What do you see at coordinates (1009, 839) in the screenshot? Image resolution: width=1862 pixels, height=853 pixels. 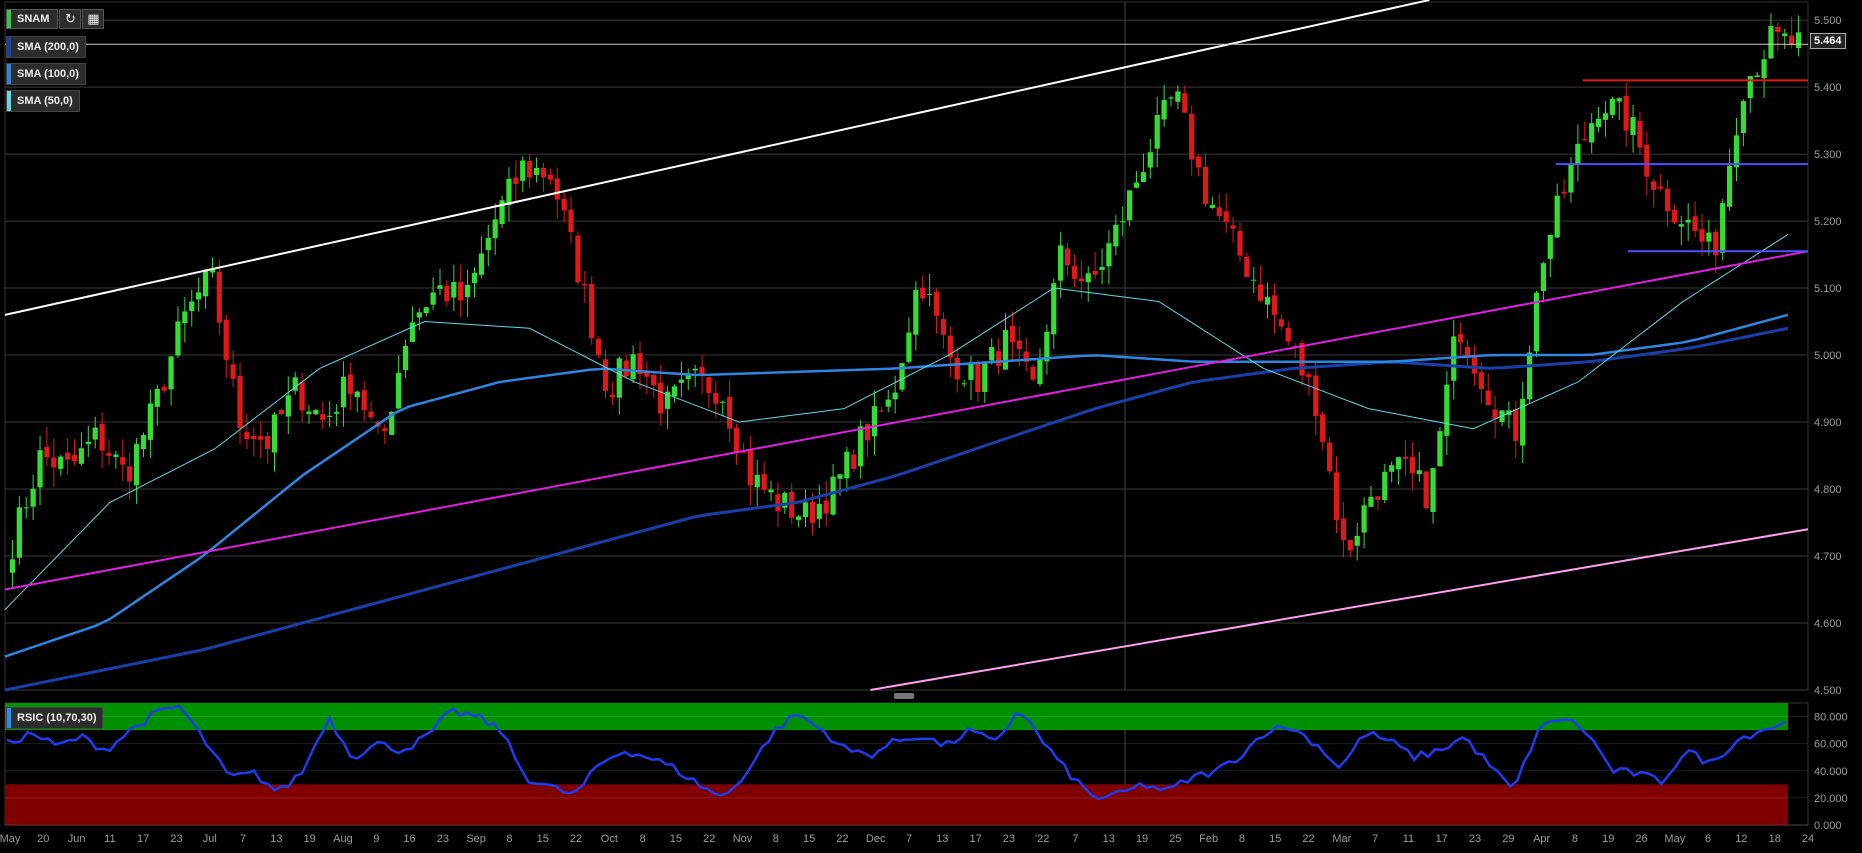 I see `x-axis-label: 23` at bounding box center [1009, 839].